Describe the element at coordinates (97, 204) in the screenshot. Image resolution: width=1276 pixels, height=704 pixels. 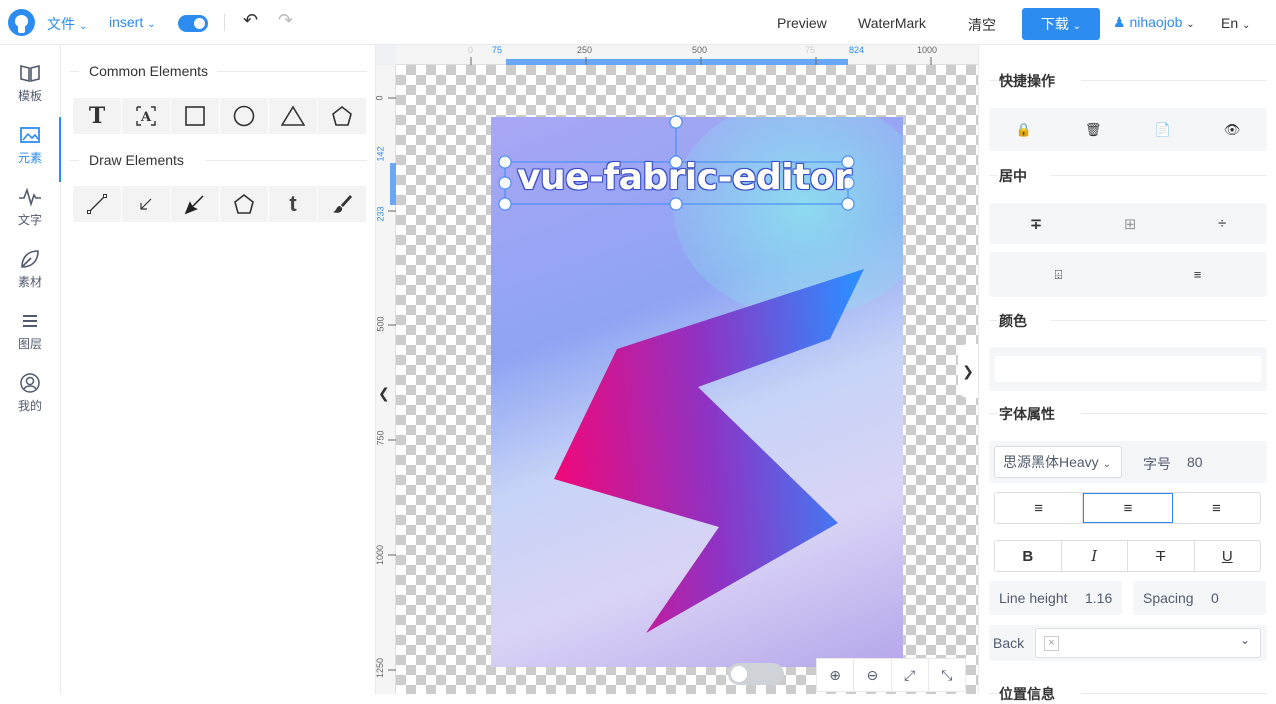
I see `line-tool` at that location.